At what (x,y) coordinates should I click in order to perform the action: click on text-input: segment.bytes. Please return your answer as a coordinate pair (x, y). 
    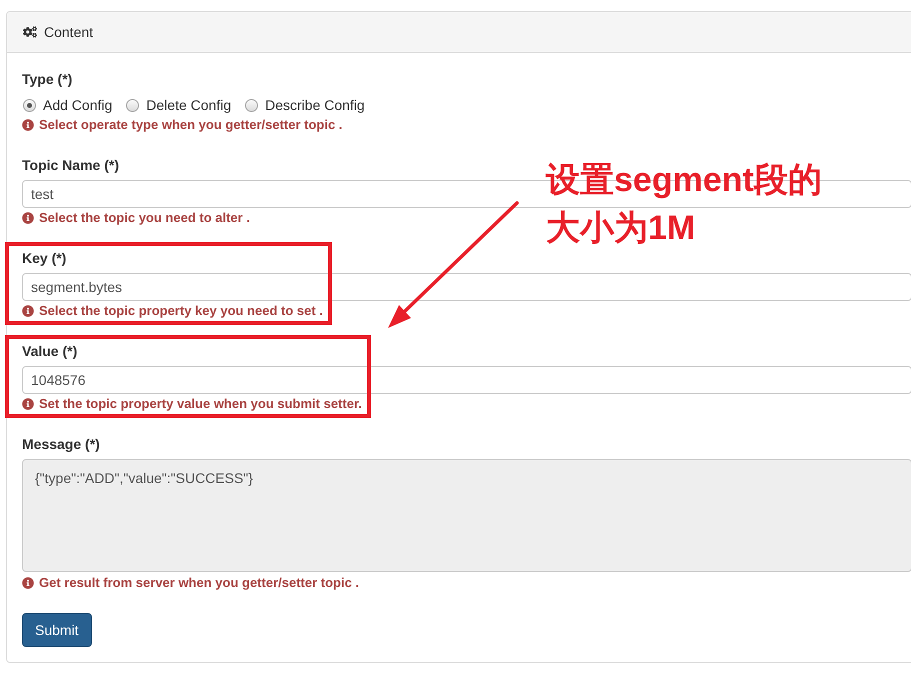
    Looking at the image, I should click on (466, 287).